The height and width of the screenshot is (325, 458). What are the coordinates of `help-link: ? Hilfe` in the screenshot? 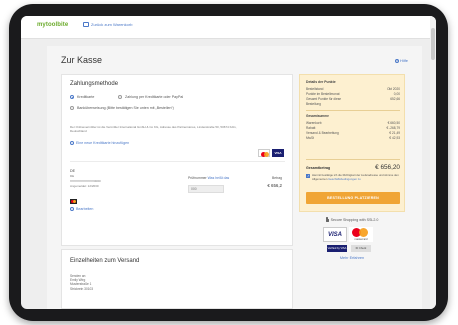 It's located at (401, 60).